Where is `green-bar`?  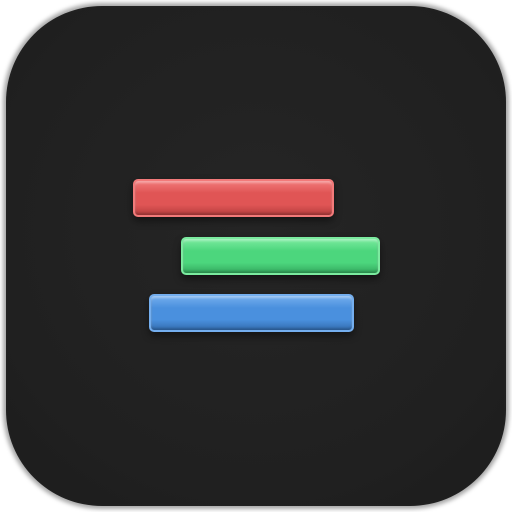 green-bar is located at coordinates (280, 256).